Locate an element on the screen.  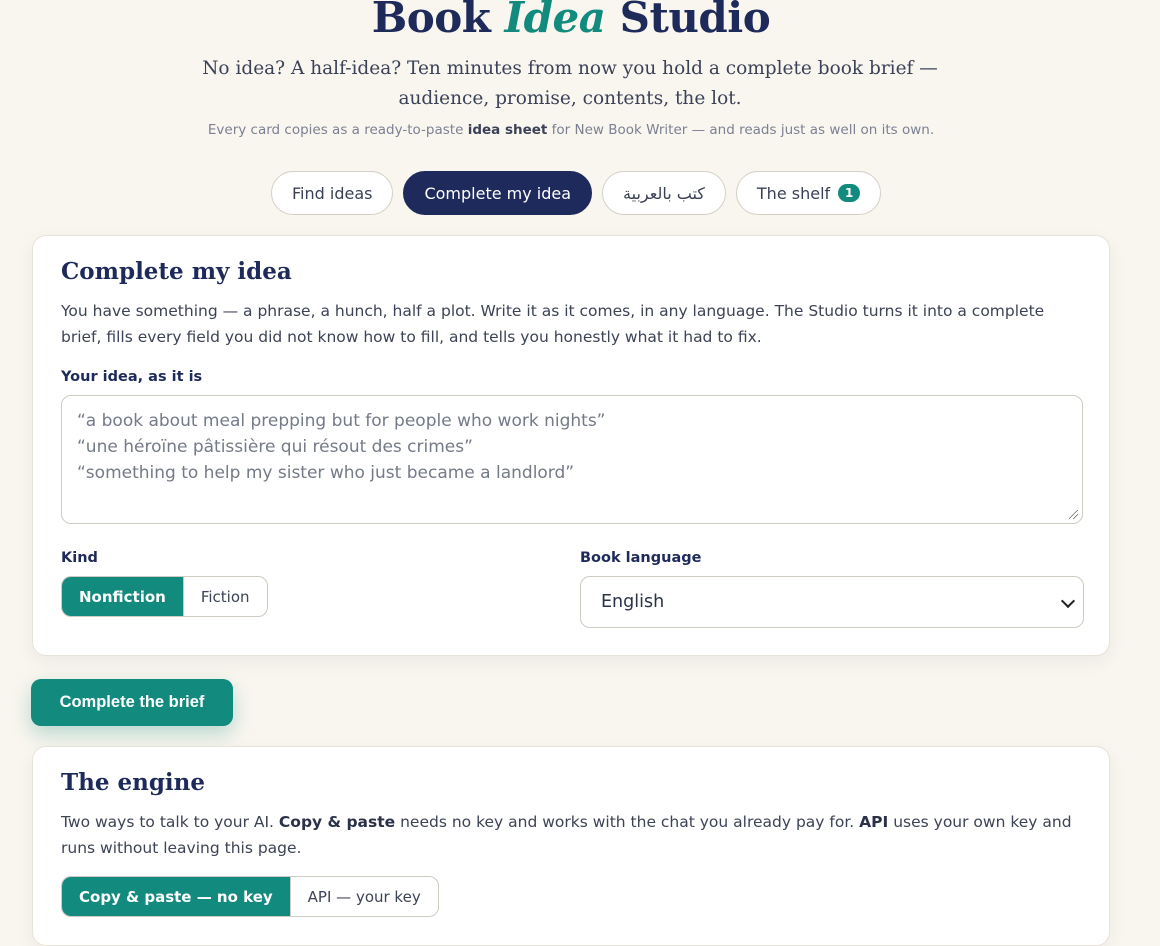
engine-desc-bold-1: Copy & paste is located at coordinates (337, 822).